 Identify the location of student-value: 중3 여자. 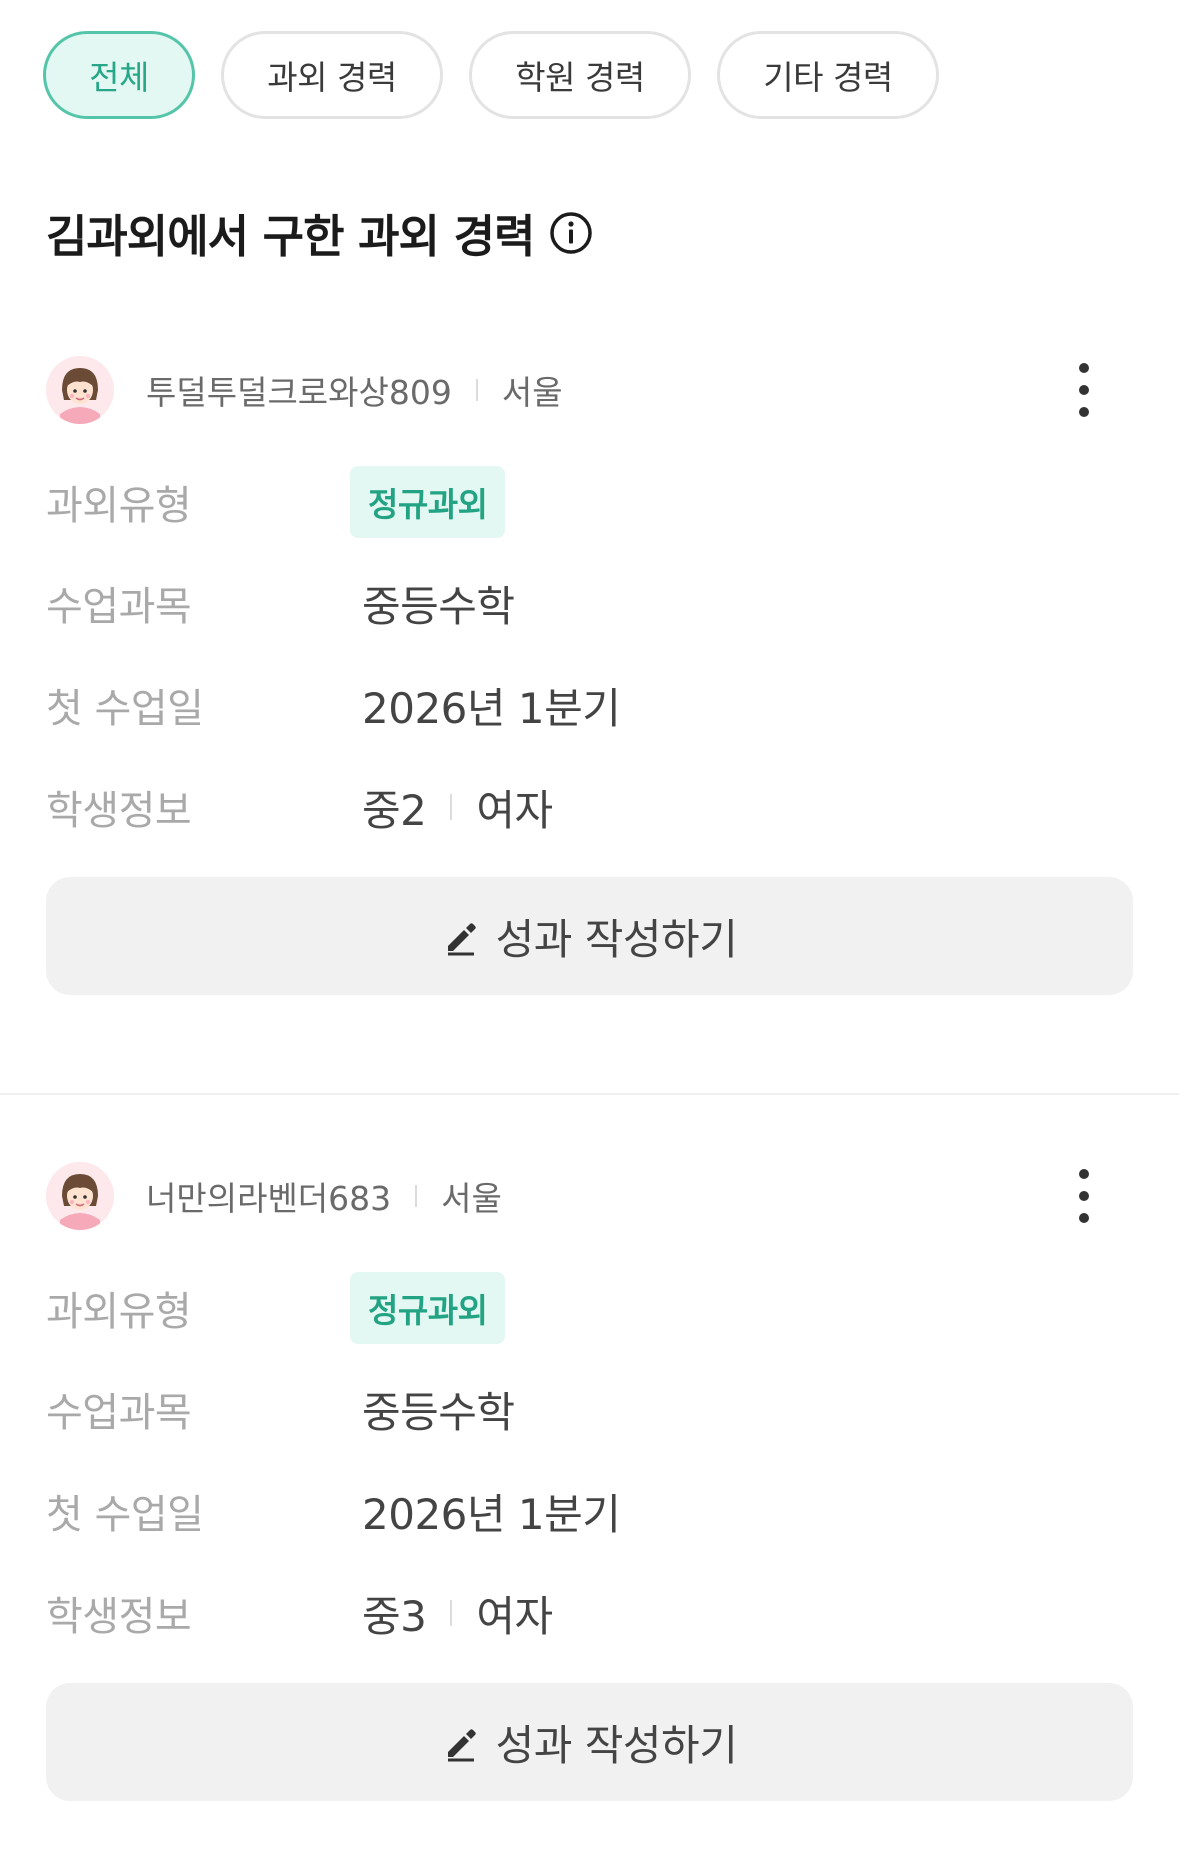
(457, 1613).